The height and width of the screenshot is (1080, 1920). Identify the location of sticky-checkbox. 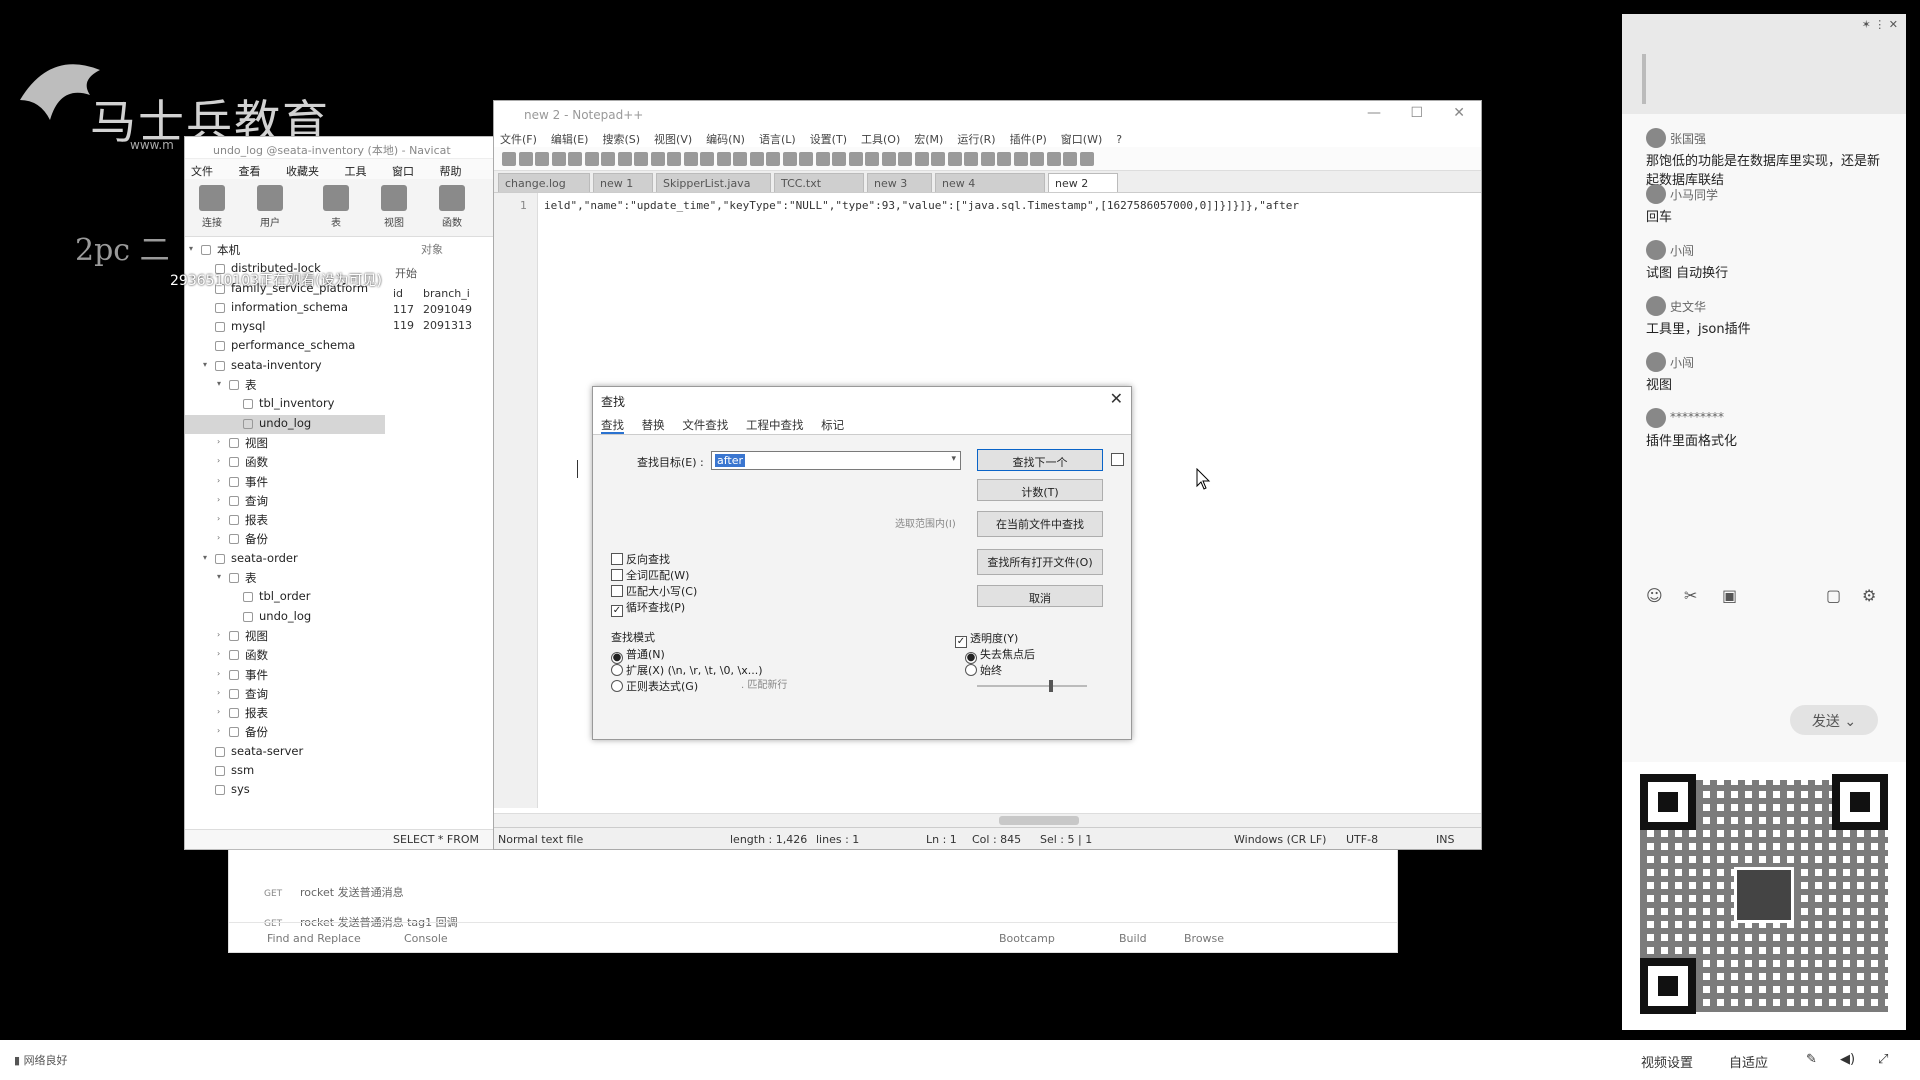
(1117, 459).